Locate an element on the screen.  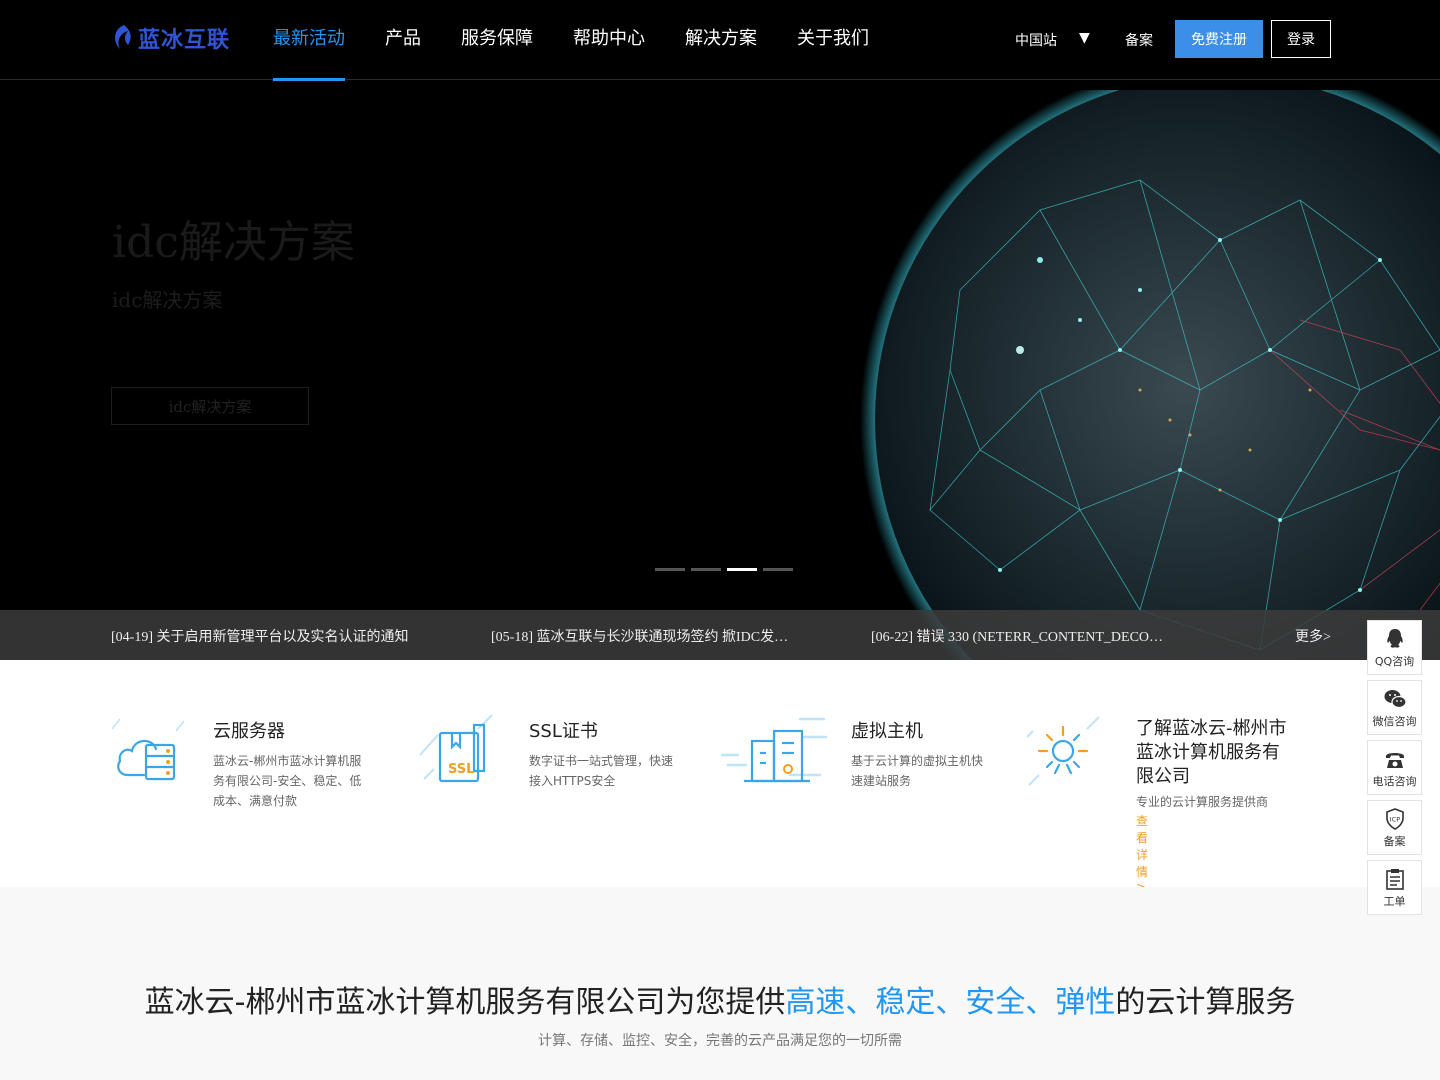
site-logo: 蓝冰互联 is located at coordinates (170, 38).